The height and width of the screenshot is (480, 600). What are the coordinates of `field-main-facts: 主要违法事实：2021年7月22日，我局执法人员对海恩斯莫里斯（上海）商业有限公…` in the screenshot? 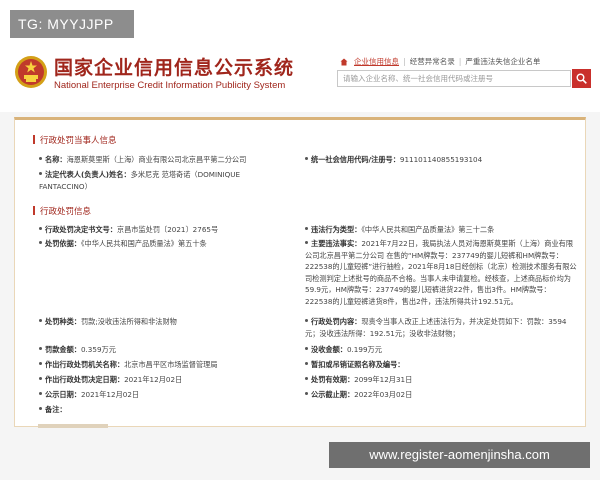 It's located at (441, 272).